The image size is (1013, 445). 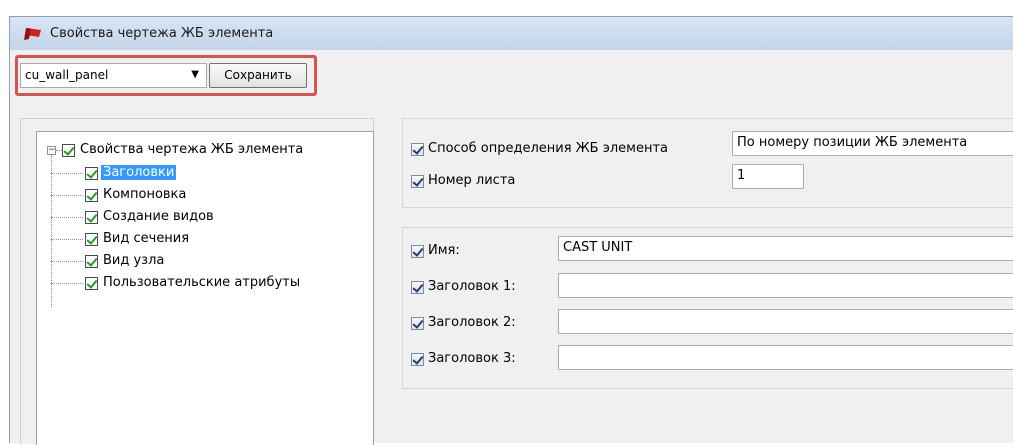 What do you see at coordinates (146, 238) in the screenshot?
I see `tree-item-section-view: Вид сечения` at bounding box center [146, 238].